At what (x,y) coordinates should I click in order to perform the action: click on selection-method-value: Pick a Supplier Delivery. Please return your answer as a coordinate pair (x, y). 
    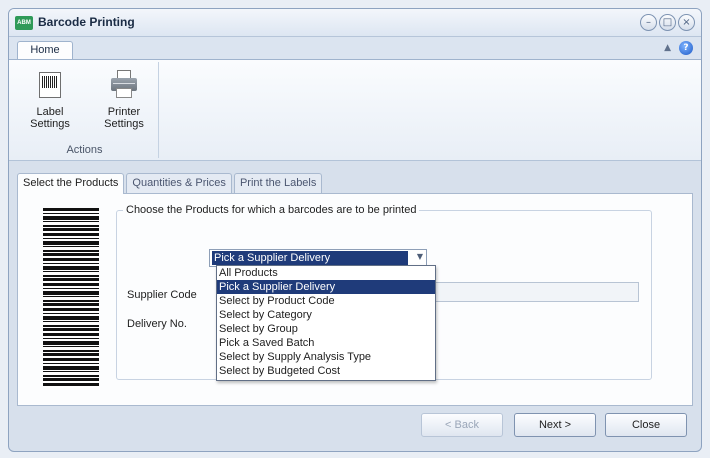
    Looking at the image, I should click on (310, 258).